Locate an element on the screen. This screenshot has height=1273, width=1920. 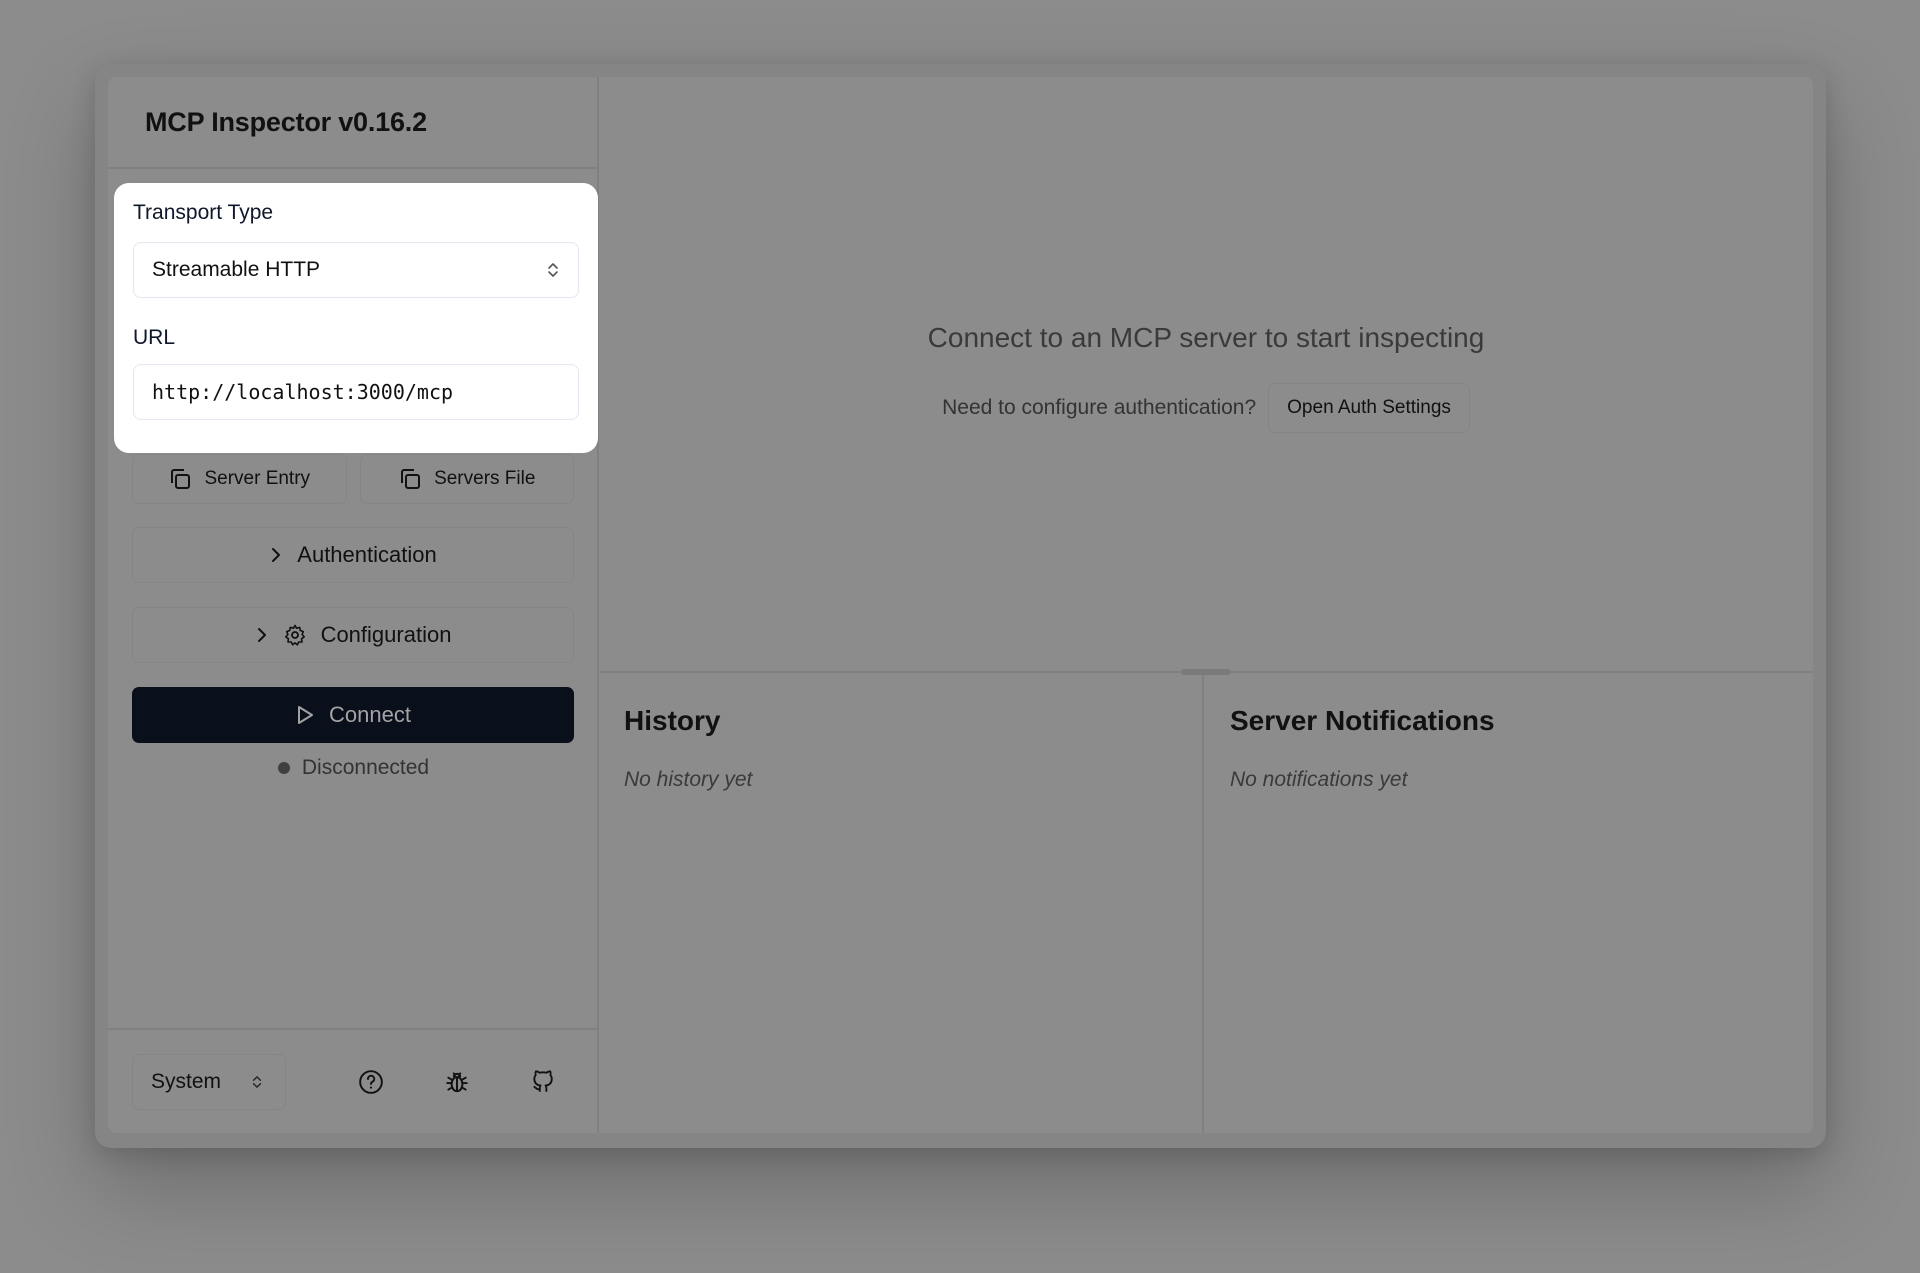
transport-type-select: Streamable HTTP is located at coordinates (356, 270).